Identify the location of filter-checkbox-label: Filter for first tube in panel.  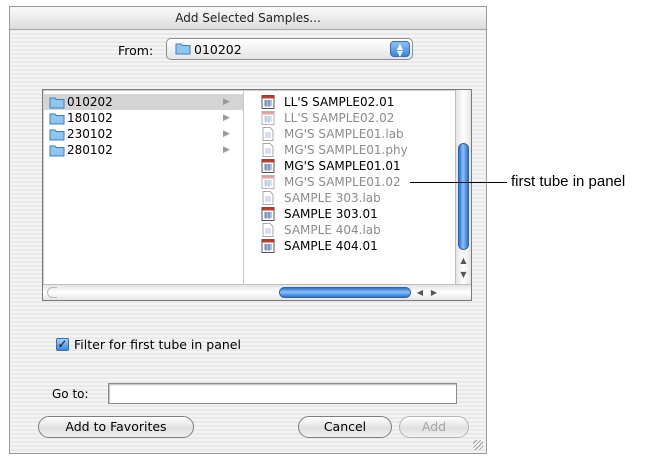
(157, 344).